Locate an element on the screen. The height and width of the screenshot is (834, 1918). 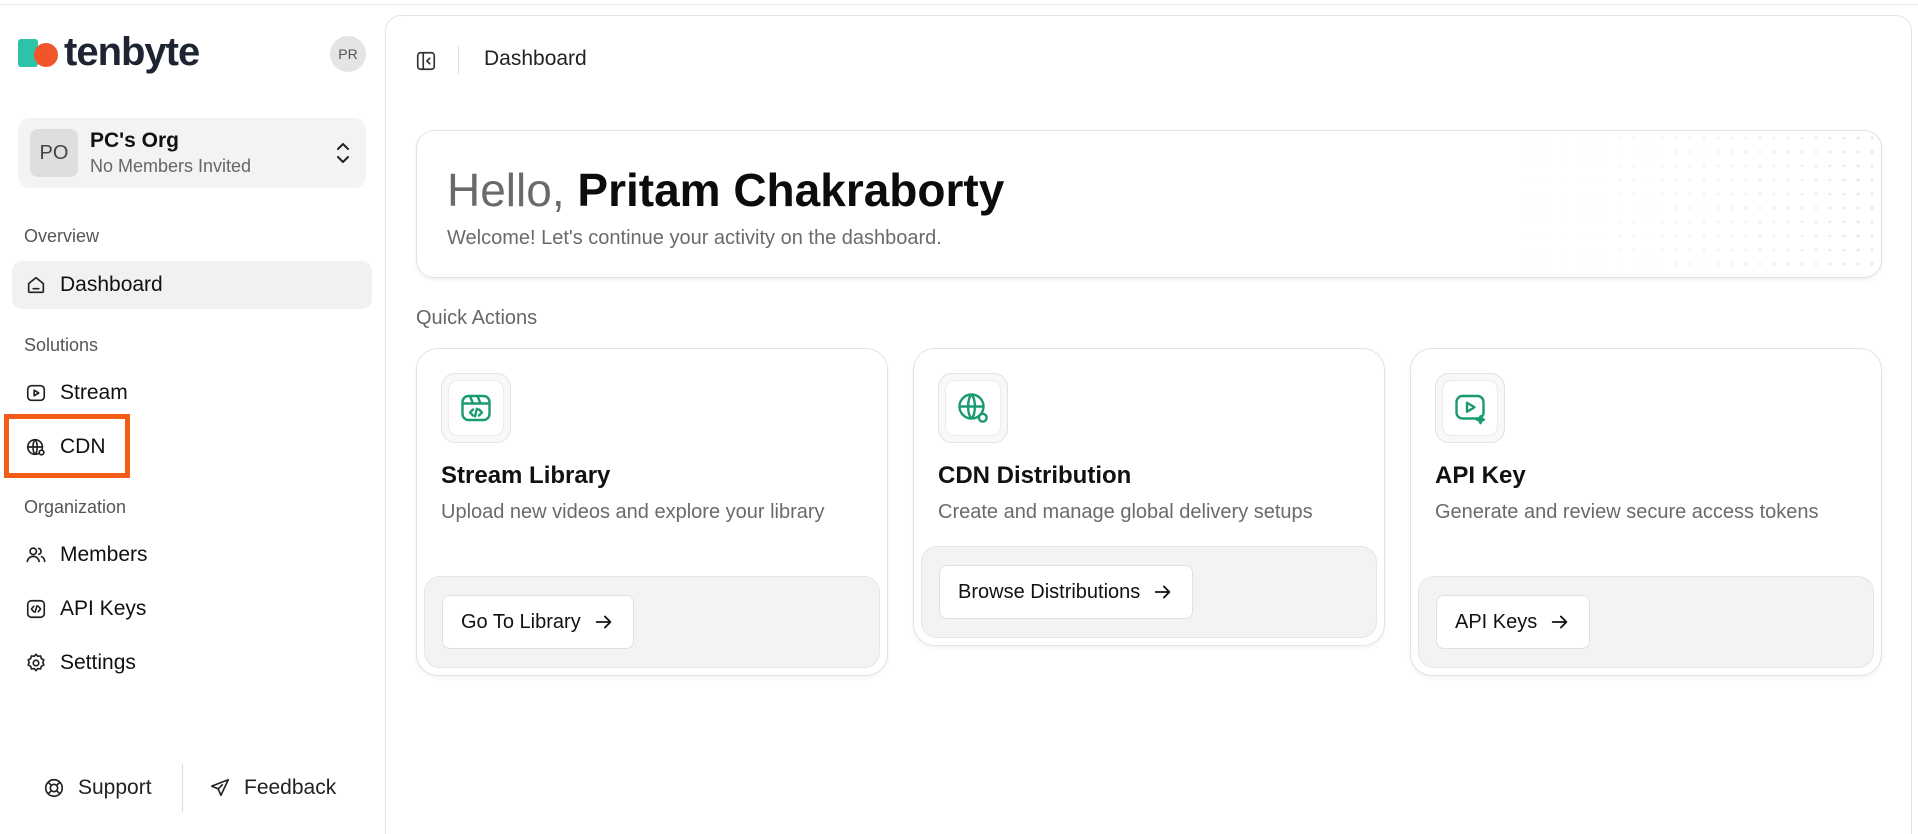
support-button: Support is located at coordinates (97, 788).